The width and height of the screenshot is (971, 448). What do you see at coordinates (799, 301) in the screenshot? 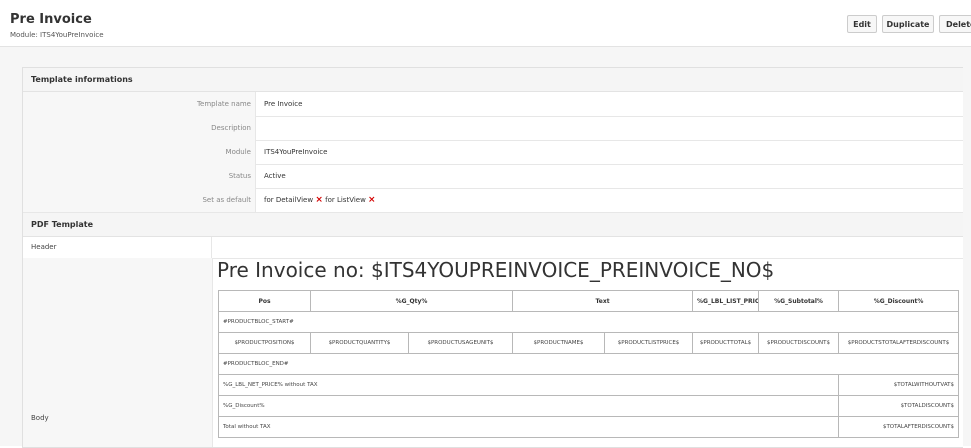
I see `col-header-subtotal: %G_Subtotal%` at bounding box center [799, 301].